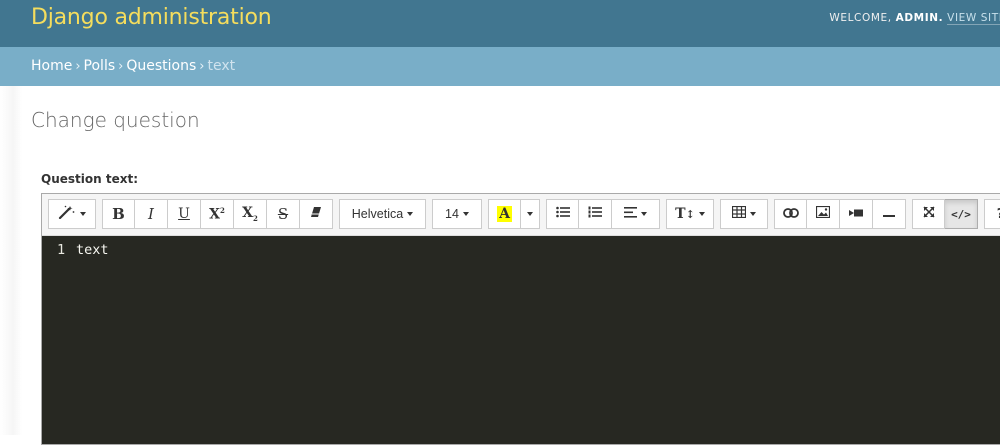 Image resolution: width=1000 pixels, height=445 pixels. Describe the element at coordinates (151, 17) in the screenshot. I see `site-title: Django administration` at that location.